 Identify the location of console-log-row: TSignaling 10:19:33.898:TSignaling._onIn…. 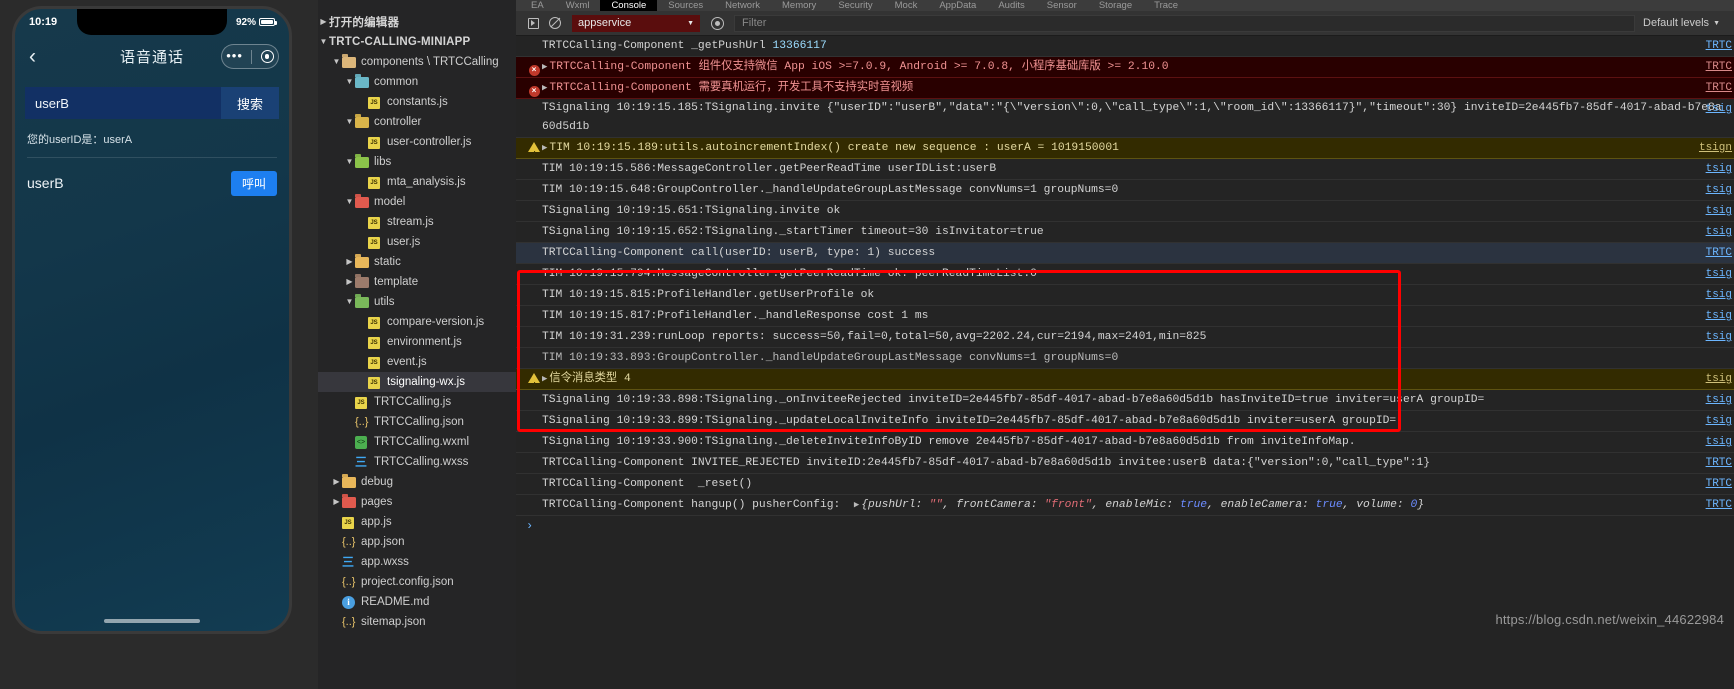
(1125, 400).